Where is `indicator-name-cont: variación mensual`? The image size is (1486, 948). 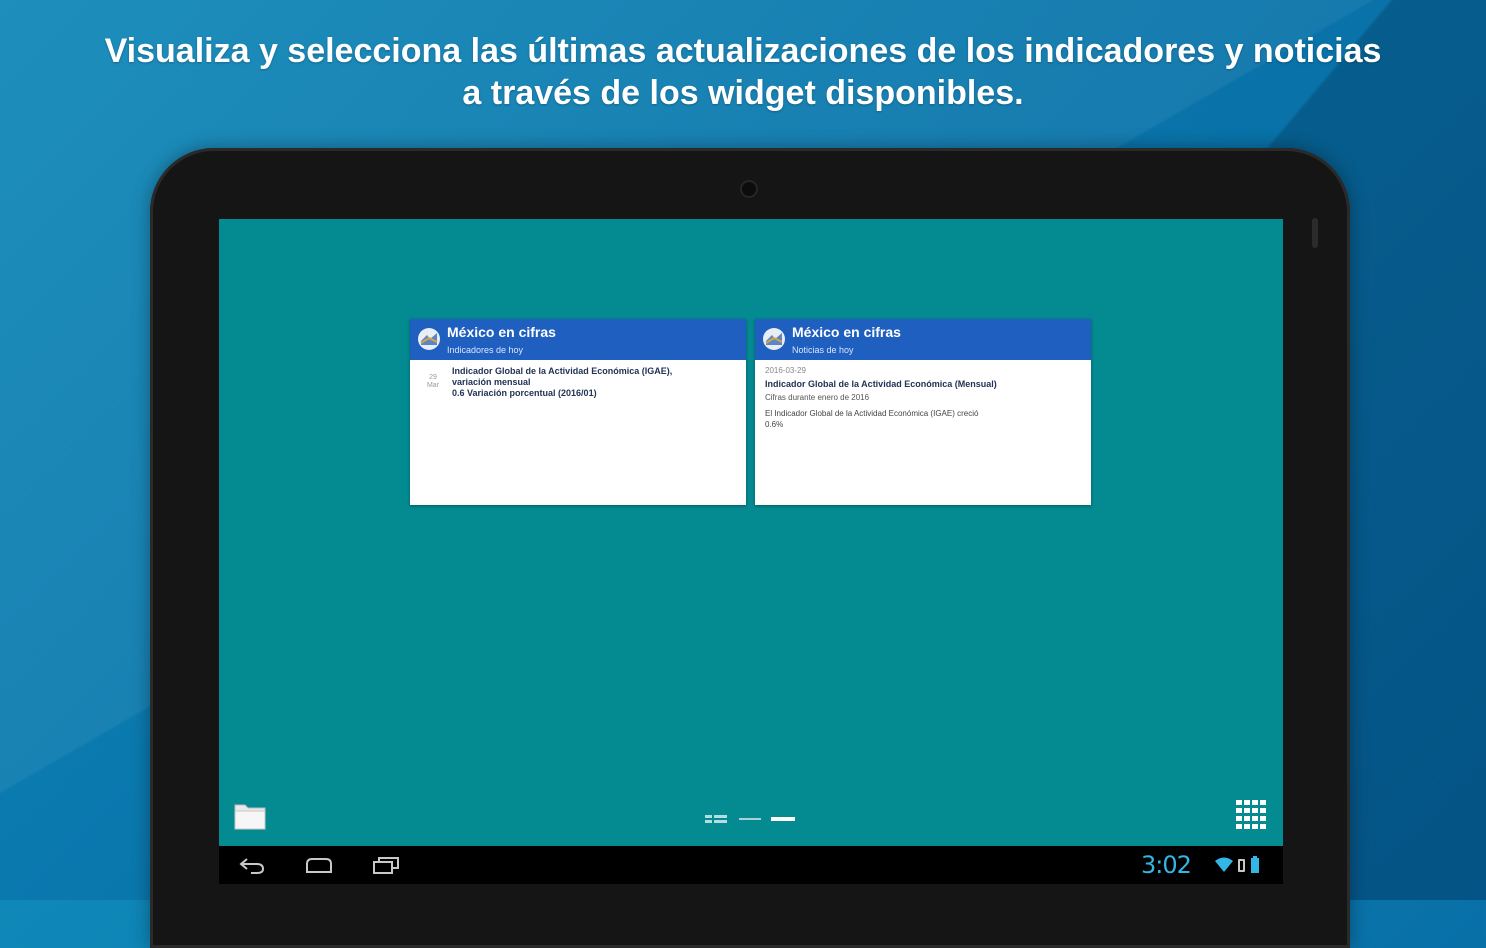
indicator-name-cont: variación mensual is located at coordinates (491, 382).